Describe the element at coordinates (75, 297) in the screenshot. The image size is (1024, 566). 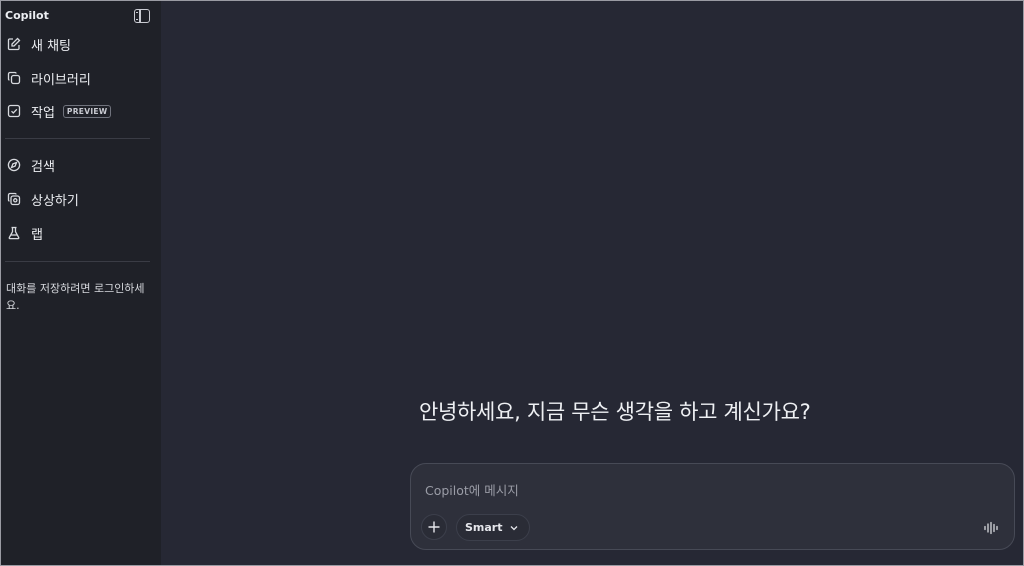
I see `login-prompt-text: 대화를 저장하려면 로그인하세요.` at that location.